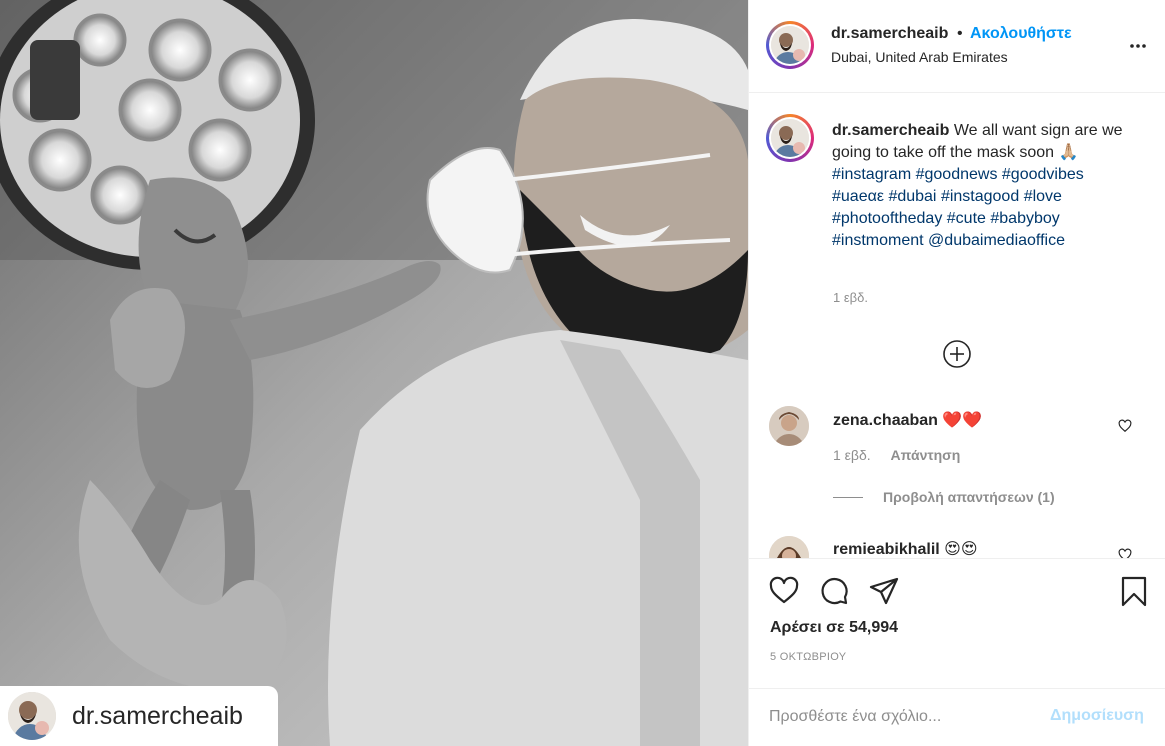  I want to click on hashtag: #instmoment, so click(878, 240).